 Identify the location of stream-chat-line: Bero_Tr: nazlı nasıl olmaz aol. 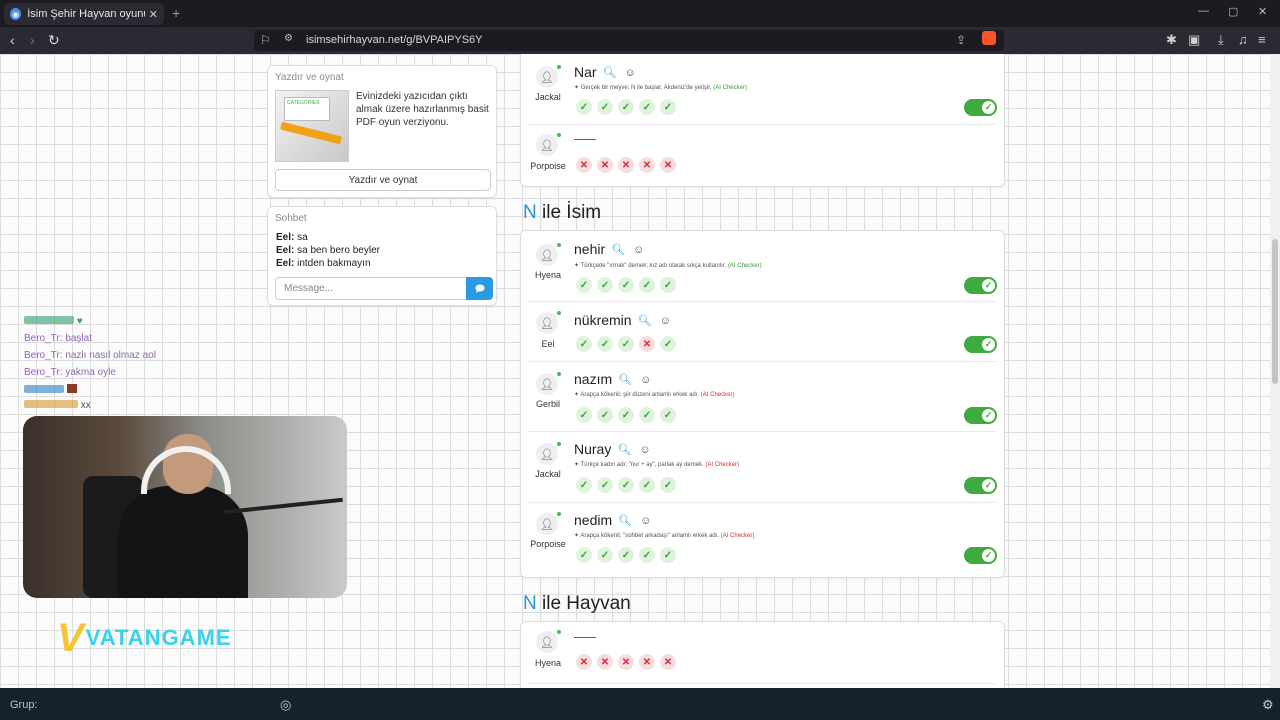
(90, 355).